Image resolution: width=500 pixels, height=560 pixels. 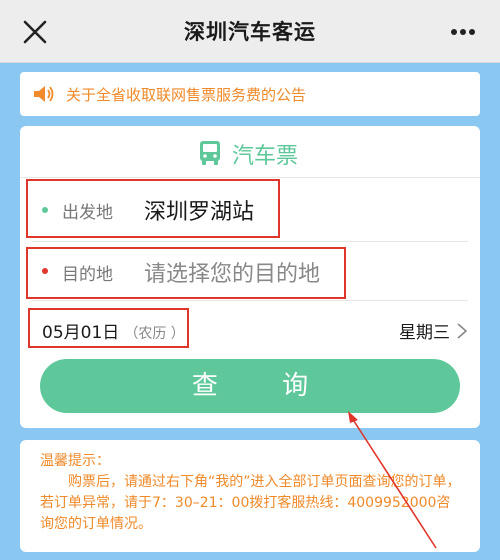 I want to click on query-button: 查 询, so click(x=250, y=386).